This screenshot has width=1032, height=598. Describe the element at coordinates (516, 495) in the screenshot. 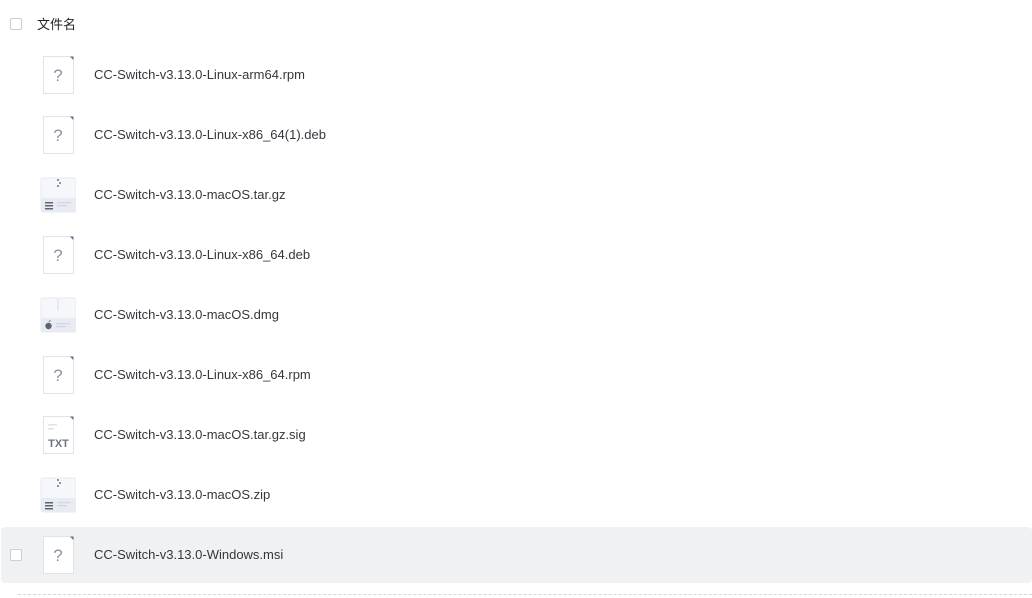

I see `file-row: CC-Switch-v3.13.0-macOS.zip` at that location.